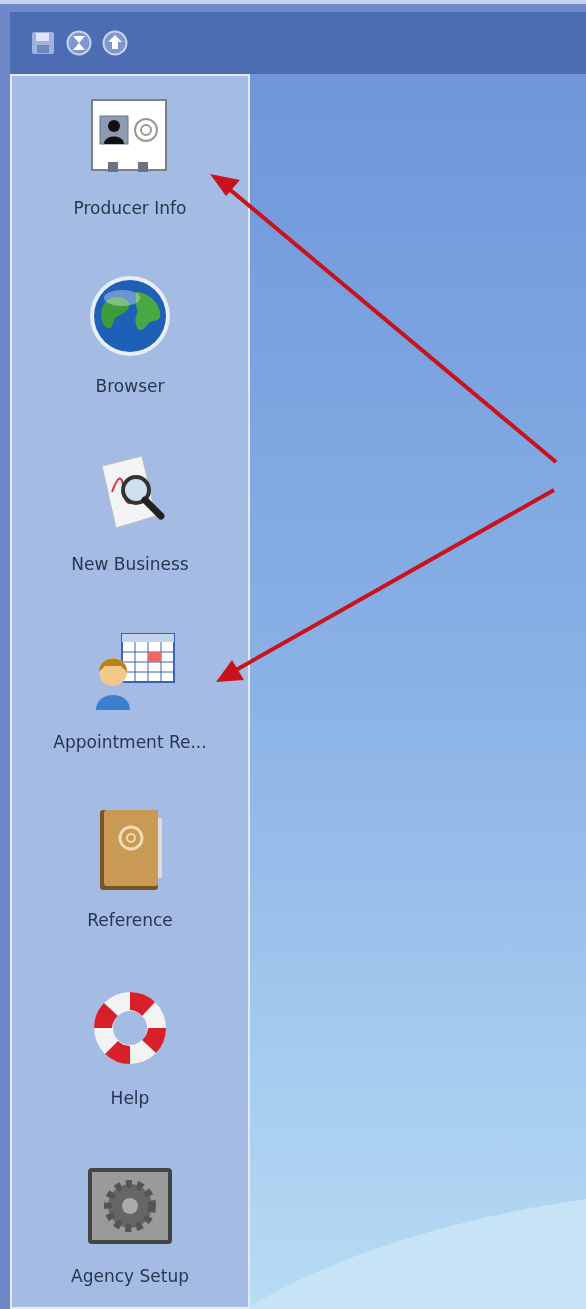 This screenshot has width=586, height=1309. Describe the element at coordinates (130, 387) in the screenshot. I see `sidebar-item-label: Browser` at that location.